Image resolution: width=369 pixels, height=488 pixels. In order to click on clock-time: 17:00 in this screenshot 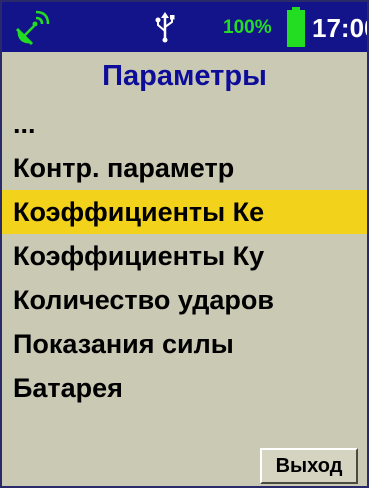, I will do `click(339, 28)`.